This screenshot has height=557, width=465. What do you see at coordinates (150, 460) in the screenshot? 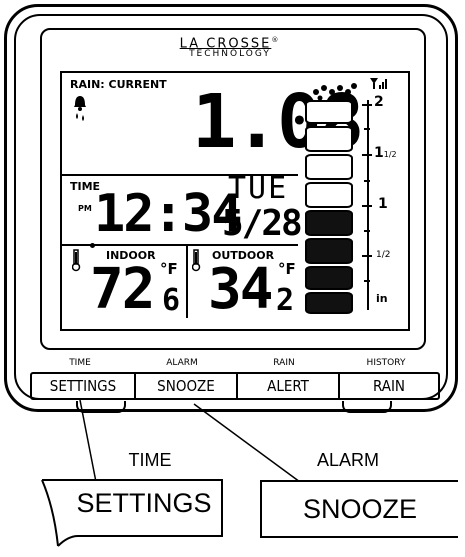
I see `zoom-label-time: TIME` at bounding box center [150, 460].